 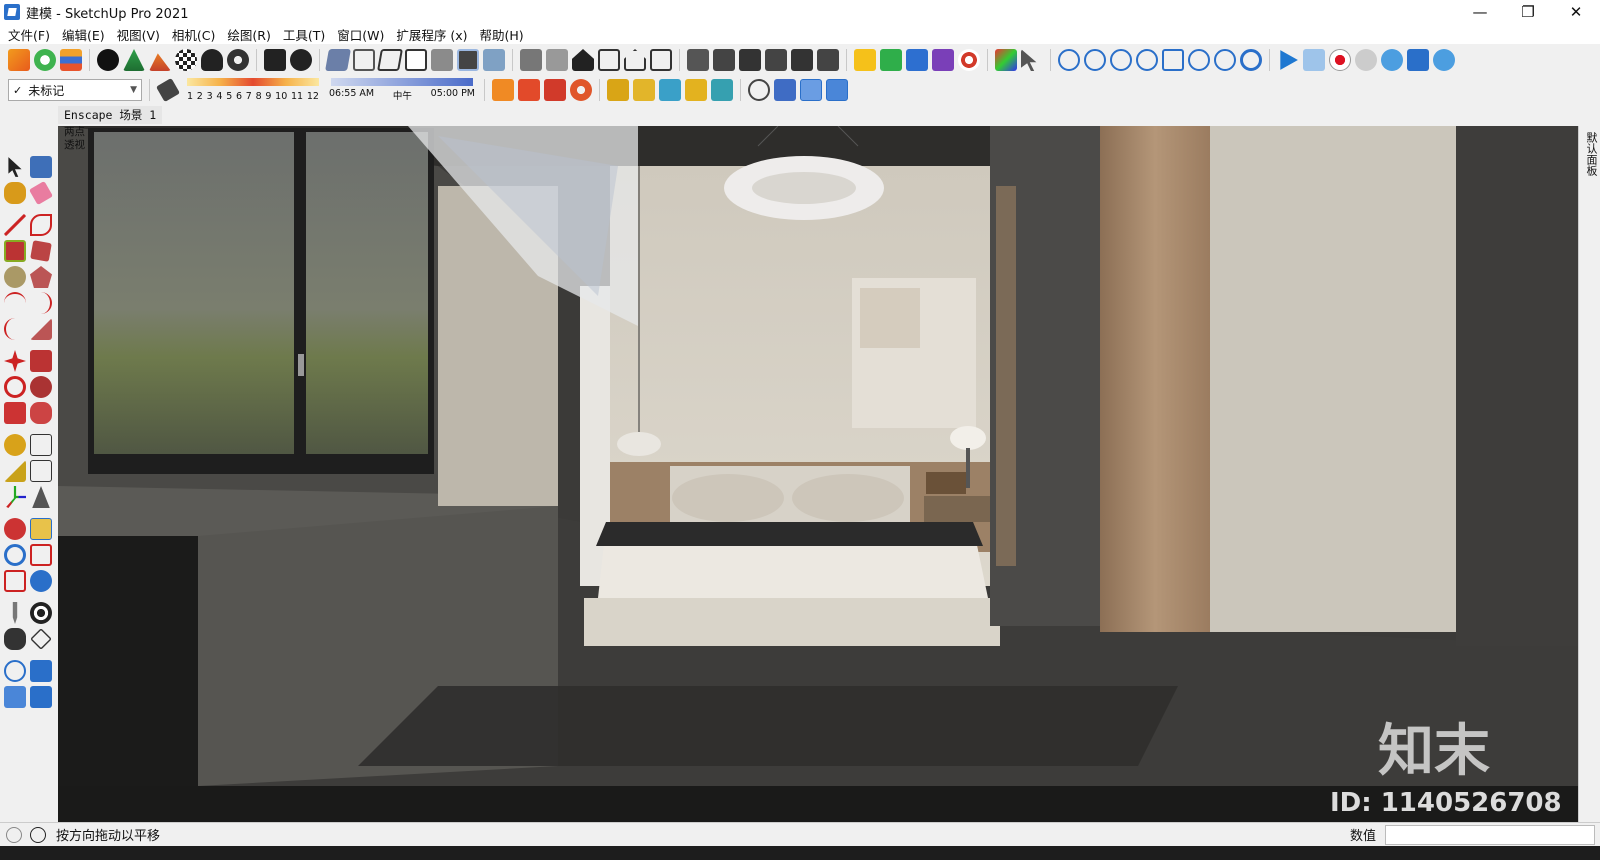 What do you see at coordinates (670, 90) in the screenshot?
I see `move-cross-icon` at bounding box center [670, 90].